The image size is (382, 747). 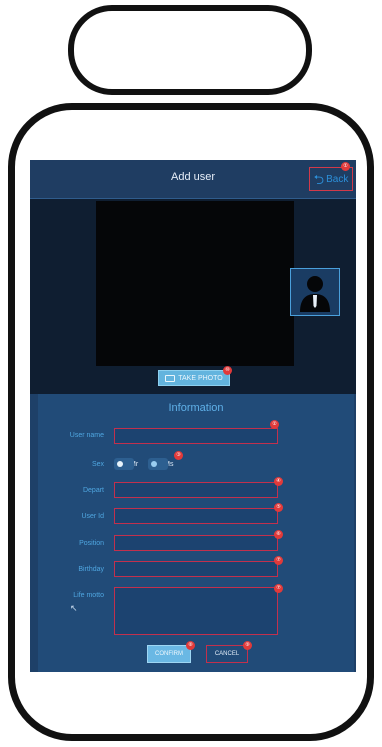 I want to click on user-name-input, so click(x=196, y=436).